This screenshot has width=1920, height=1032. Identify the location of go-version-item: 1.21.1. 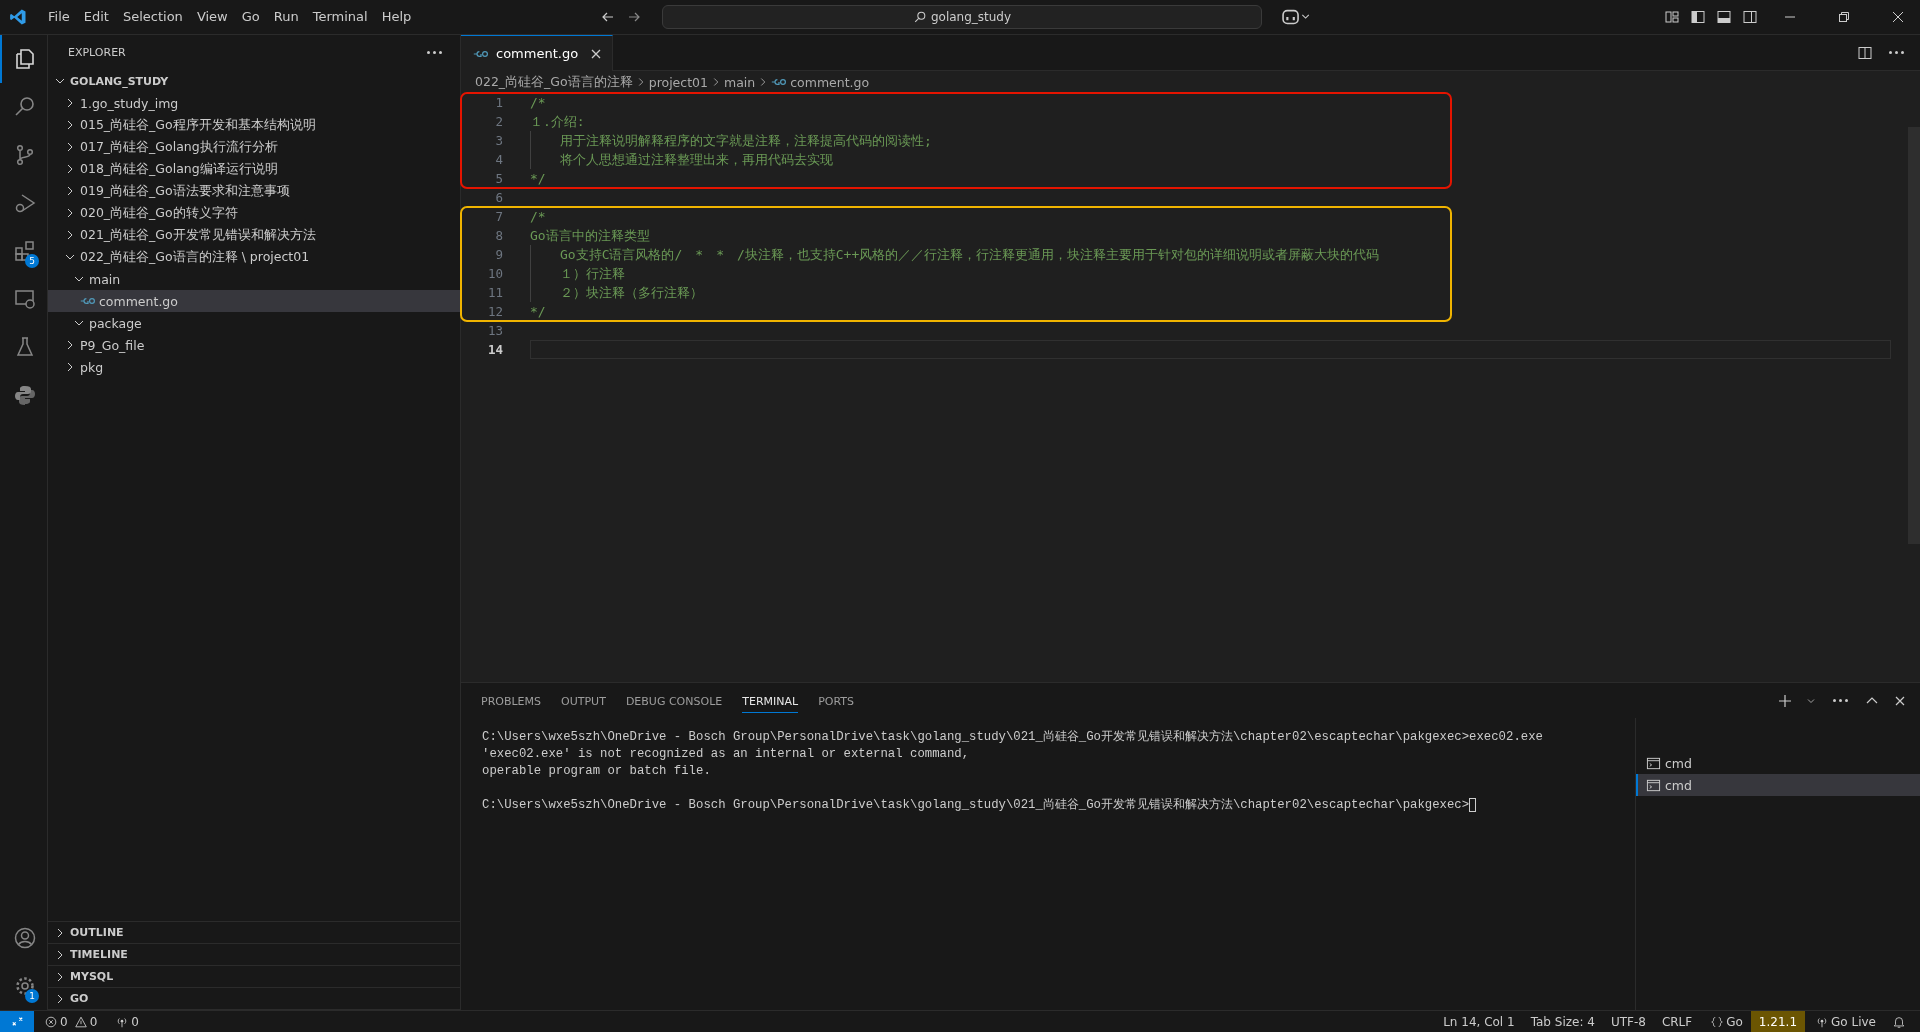
(1778, 1021).